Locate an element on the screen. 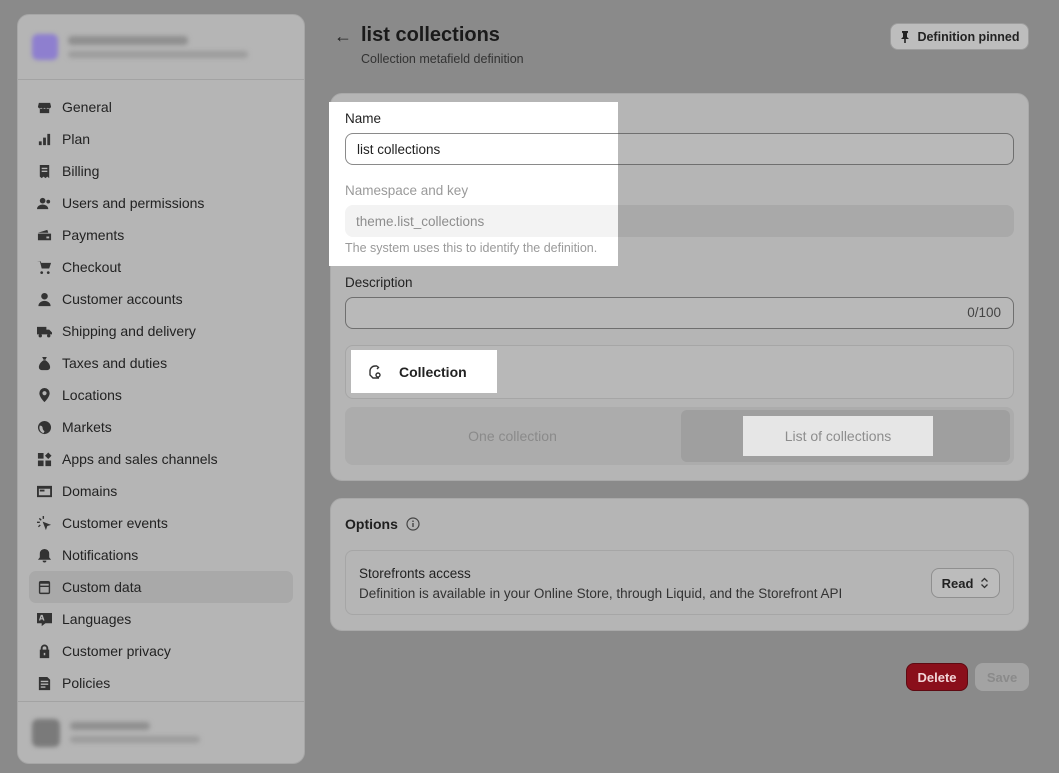 The height and width of the screenshot is (773, 1059). namespace-key-input: theme.list_collections is located at coordinates (481, 221).